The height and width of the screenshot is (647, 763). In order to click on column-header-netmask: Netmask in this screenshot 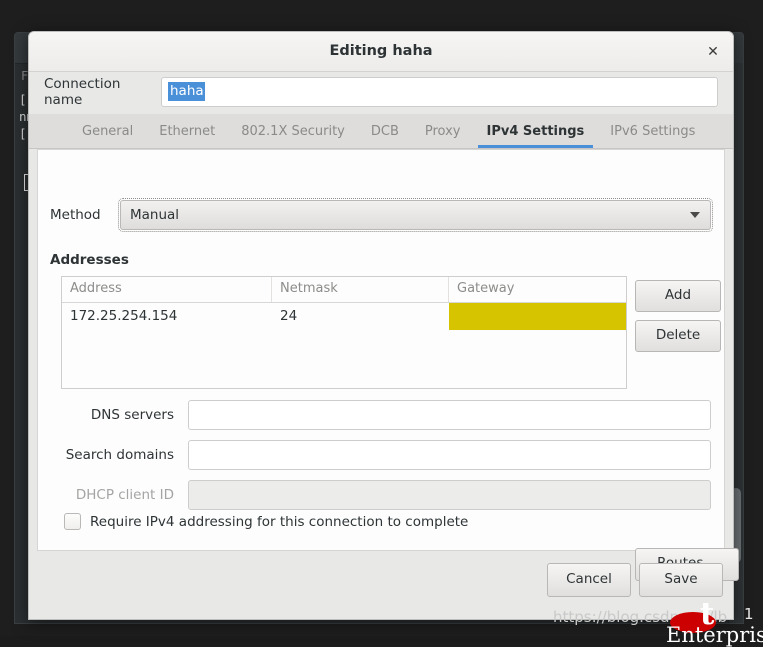, I will do `click(360, 289)`.